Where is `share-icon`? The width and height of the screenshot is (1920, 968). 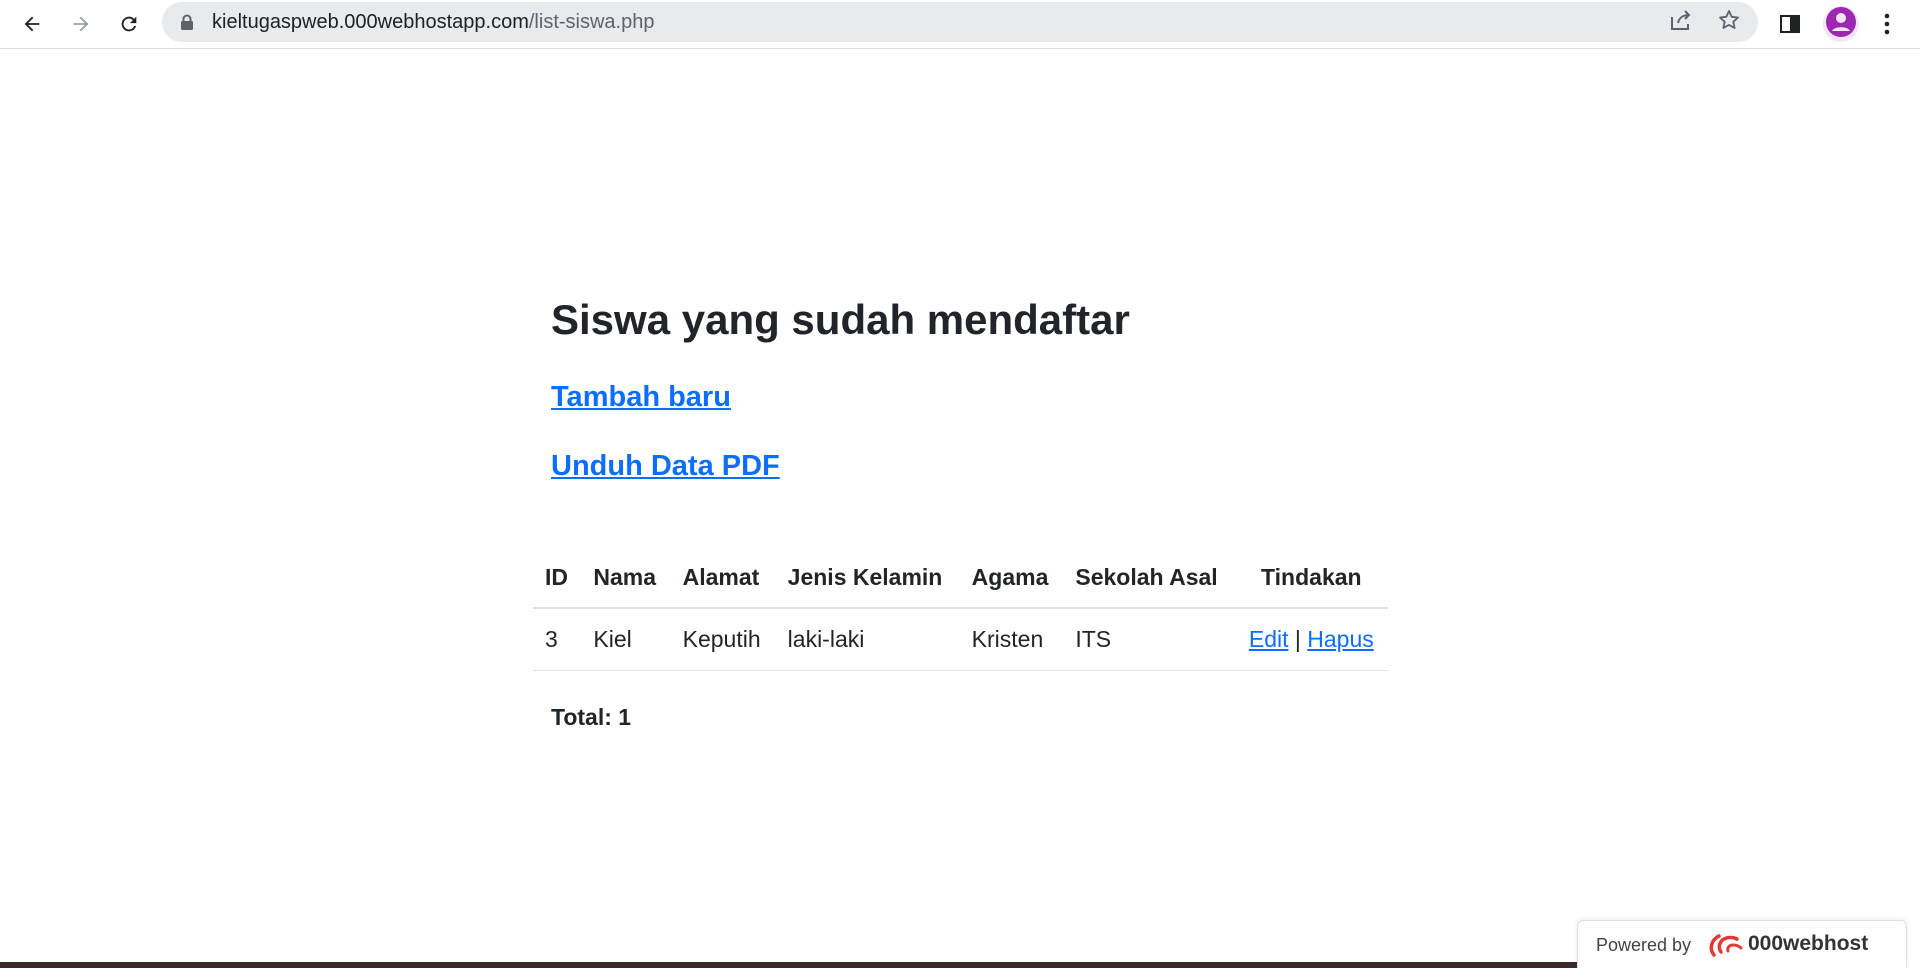 share-icon is located at coordinates (1681, 22).